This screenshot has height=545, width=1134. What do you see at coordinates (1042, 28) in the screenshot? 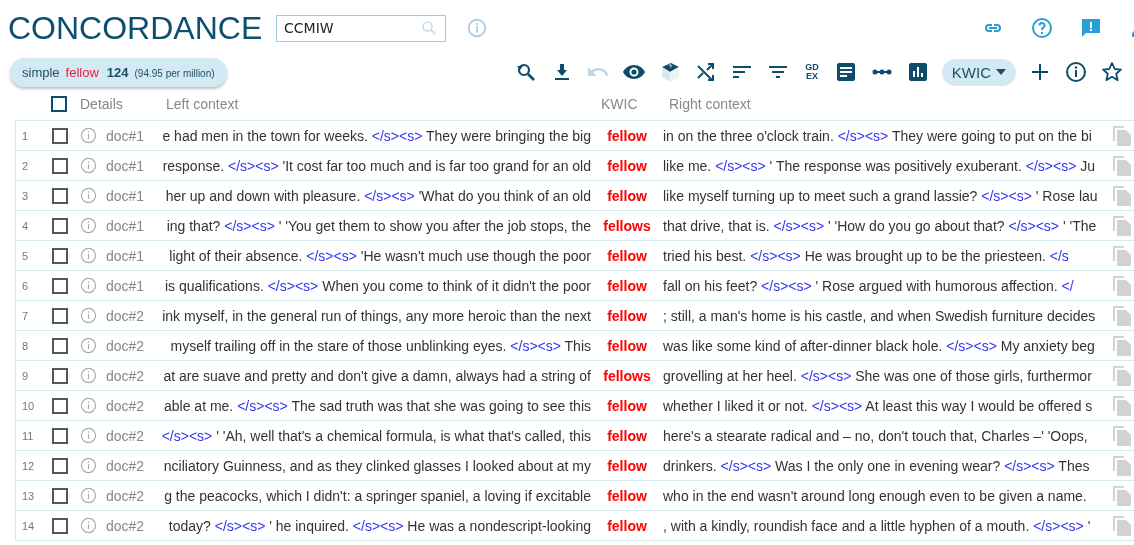
I see `help-icon` at bounding box center [1042, 28].